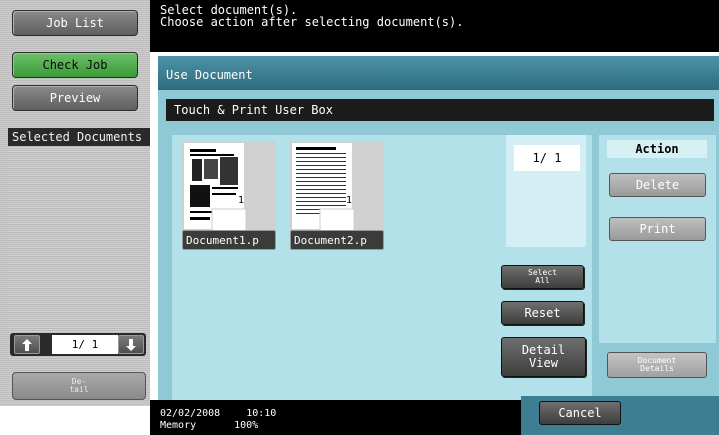  I want to click on document-name: Document1.p, so click(229, 240).